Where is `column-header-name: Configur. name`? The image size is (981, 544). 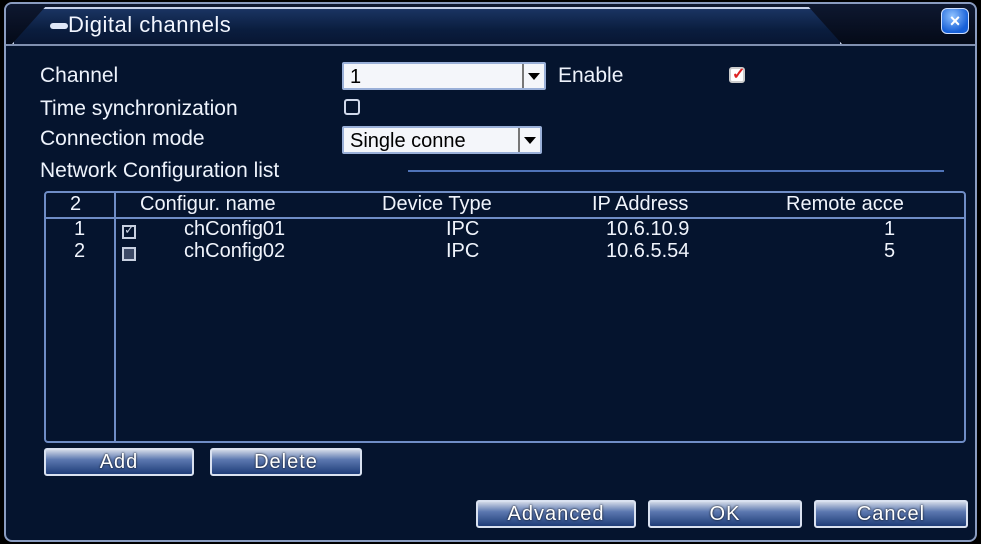
column-header-name: Configur. name is located at coordinates (208, 204).